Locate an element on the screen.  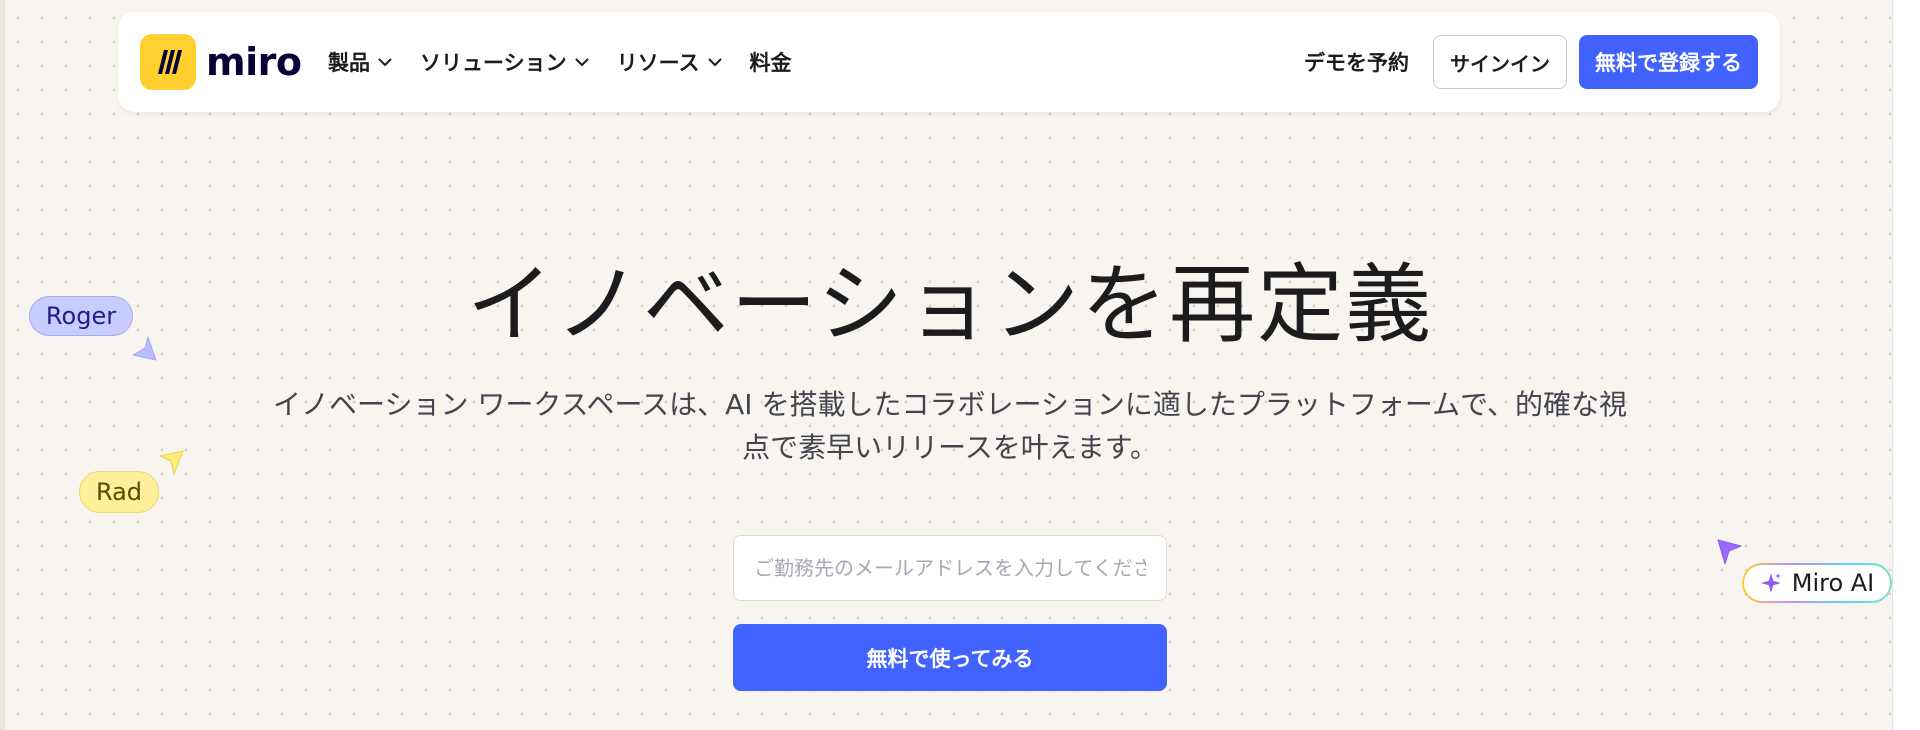
sparkle-icon is located at coordinates (1771, 583).